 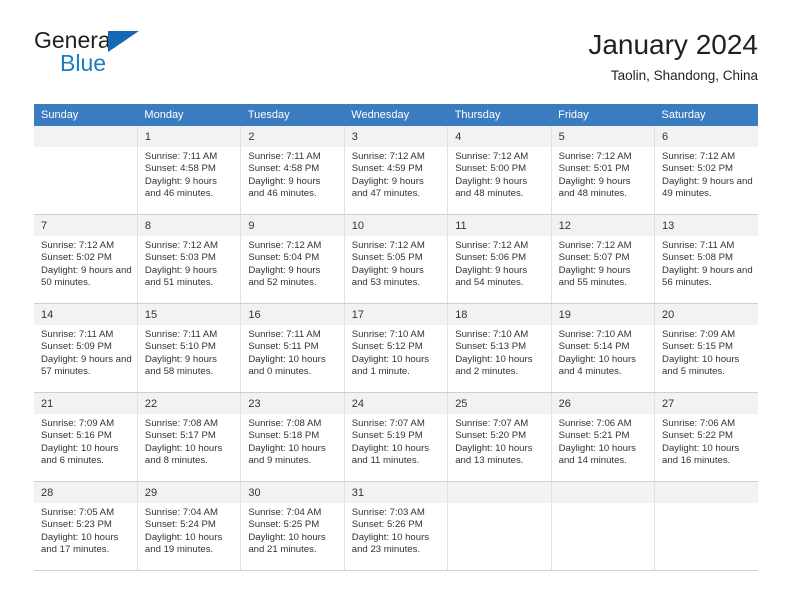 What do you see at coordinates (181, 423) in the screenshot?
I see `sunrise-text: Sunrise: 7:08 AM` at bounding box center [181, 423].